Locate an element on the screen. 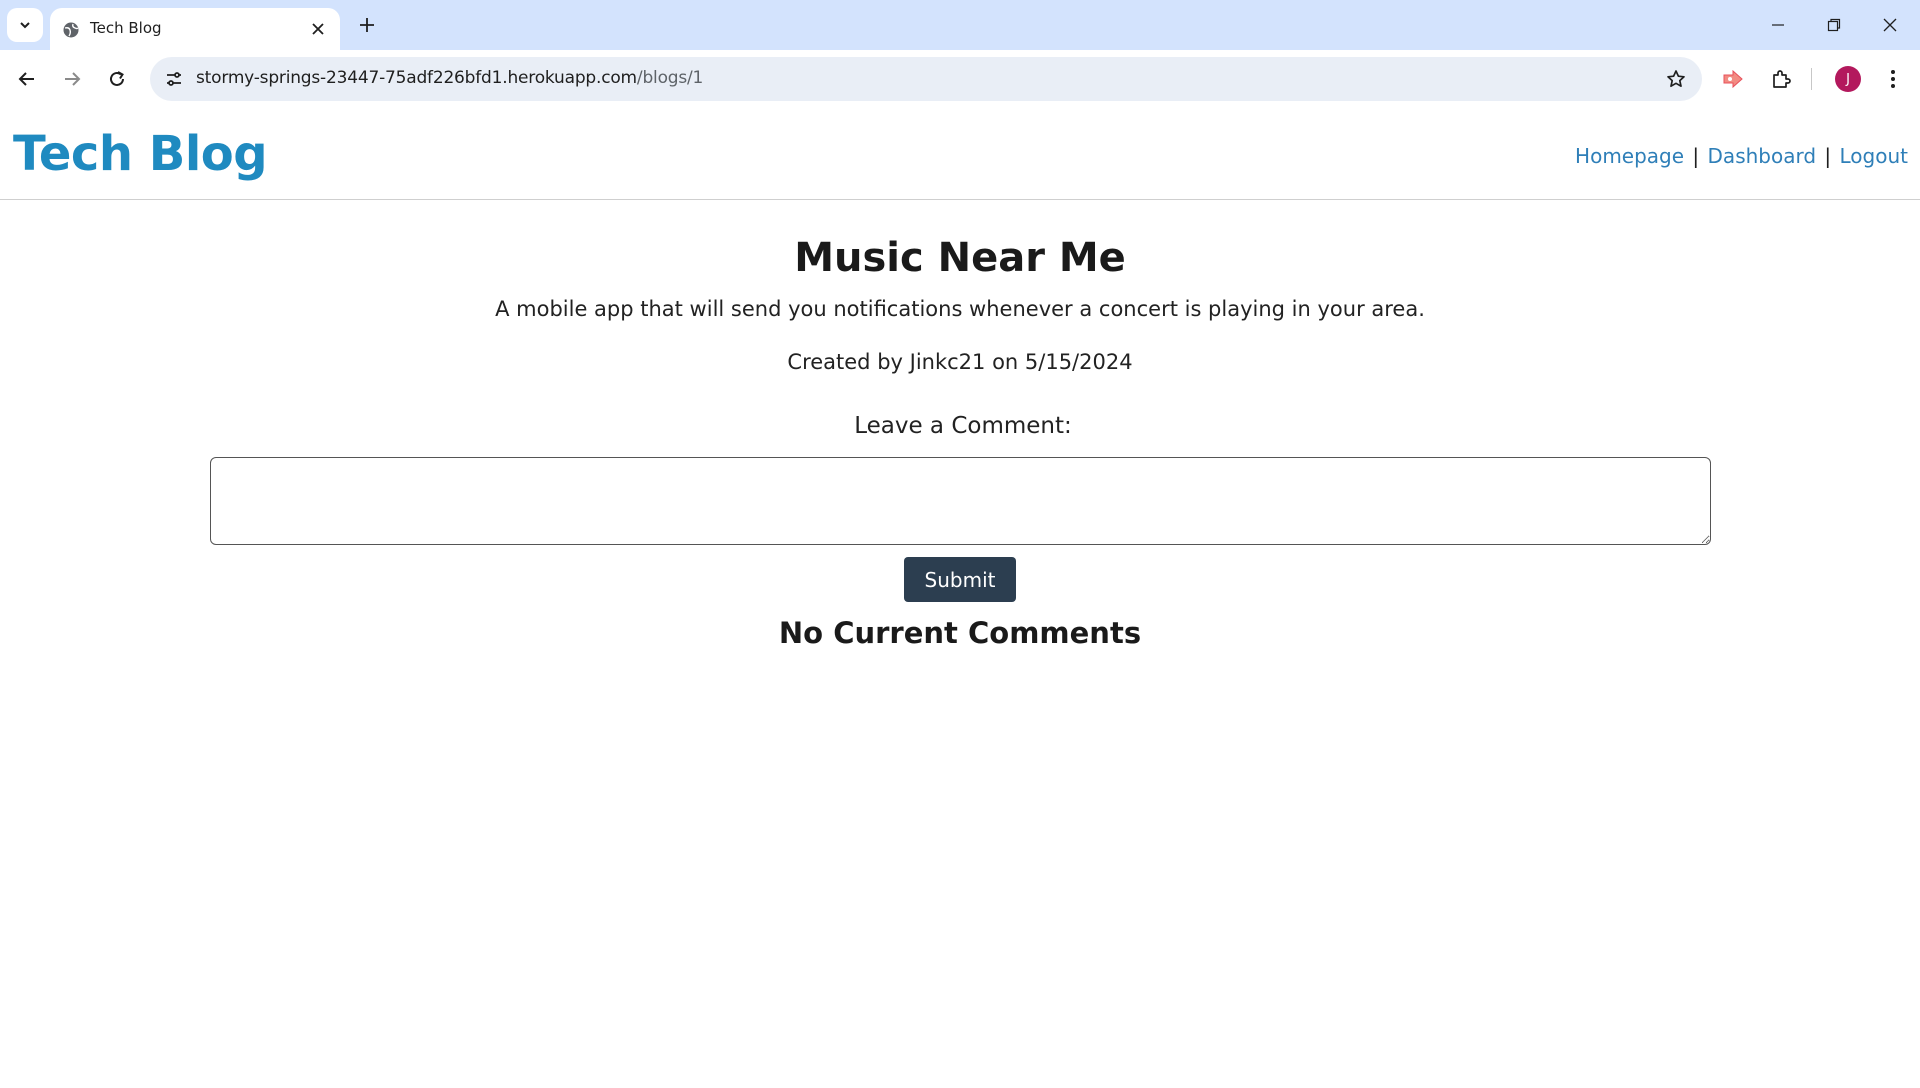 The height and width of the screenshot is (1088, 1920). puzzle-icon is located at coordinates (1782, 79).